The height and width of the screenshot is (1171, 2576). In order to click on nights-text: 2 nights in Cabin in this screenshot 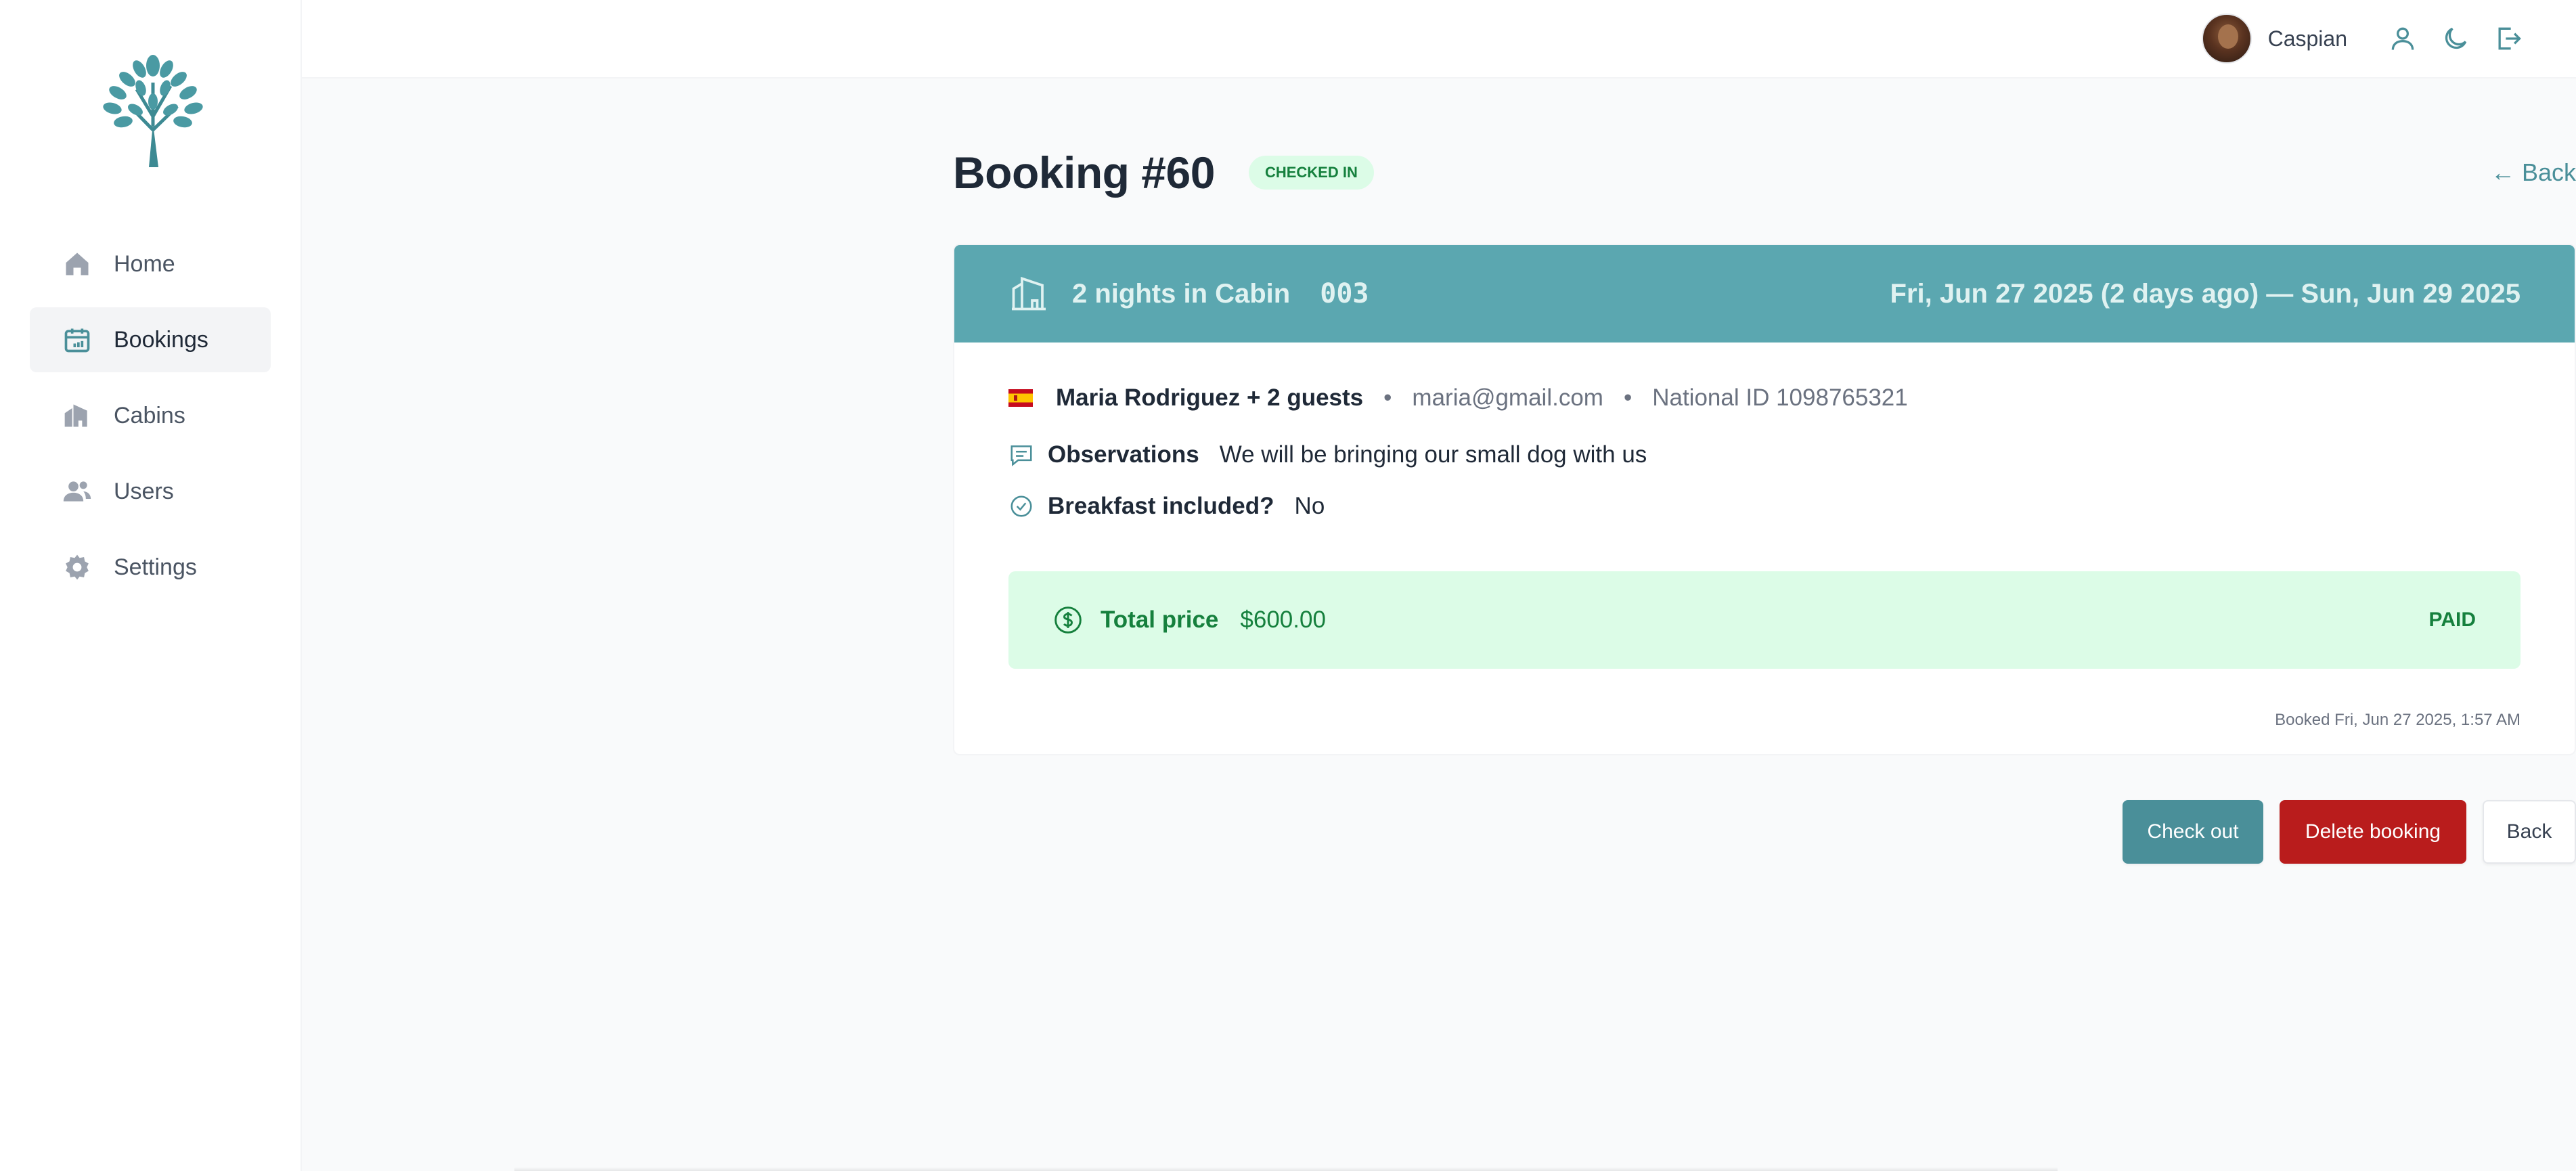, I will do `click(1181, 293)`.